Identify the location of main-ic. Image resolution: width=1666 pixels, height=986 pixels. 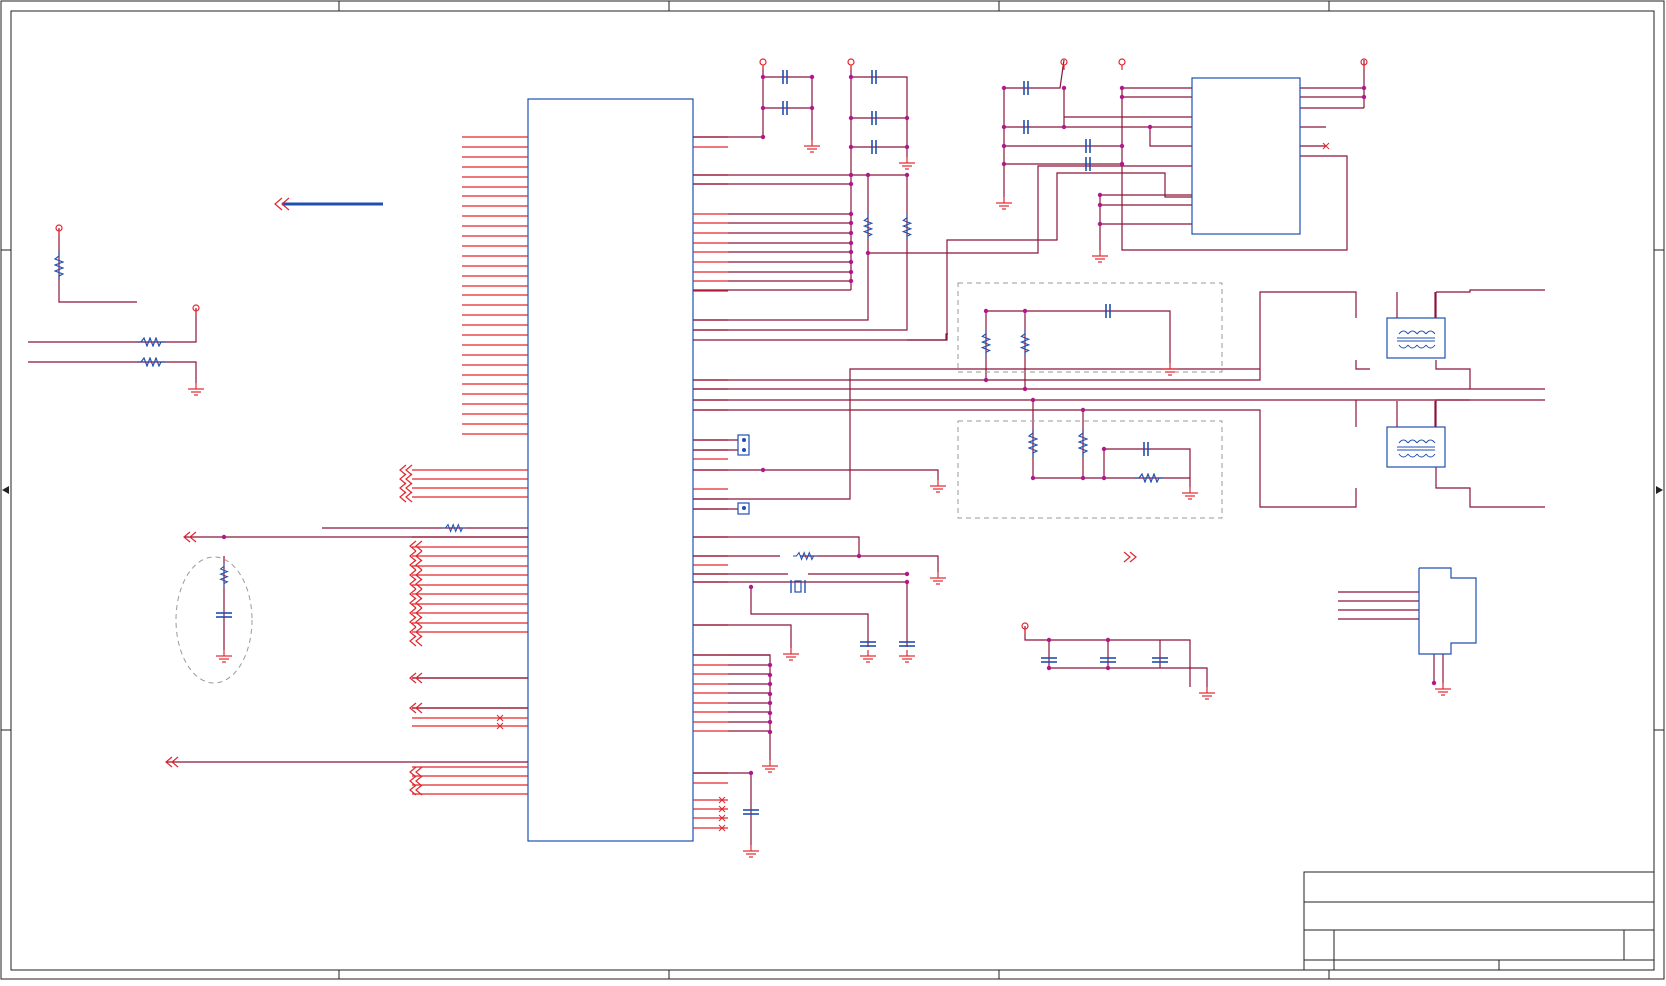
(610, 470).